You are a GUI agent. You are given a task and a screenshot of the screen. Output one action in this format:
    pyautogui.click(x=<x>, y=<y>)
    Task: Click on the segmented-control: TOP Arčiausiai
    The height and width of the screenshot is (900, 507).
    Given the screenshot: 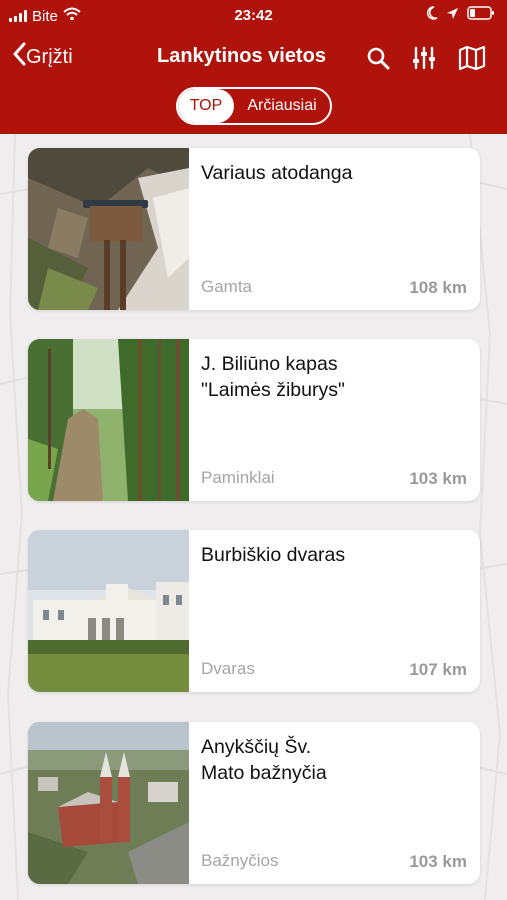 What is the action you would take?
    pyautogui.click(x=254, y=106)
    